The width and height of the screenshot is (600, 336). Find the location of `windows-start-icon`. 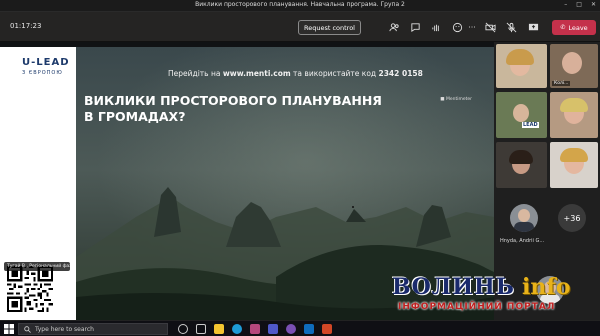

windows-start-icon is located at coordinates (9, 329).